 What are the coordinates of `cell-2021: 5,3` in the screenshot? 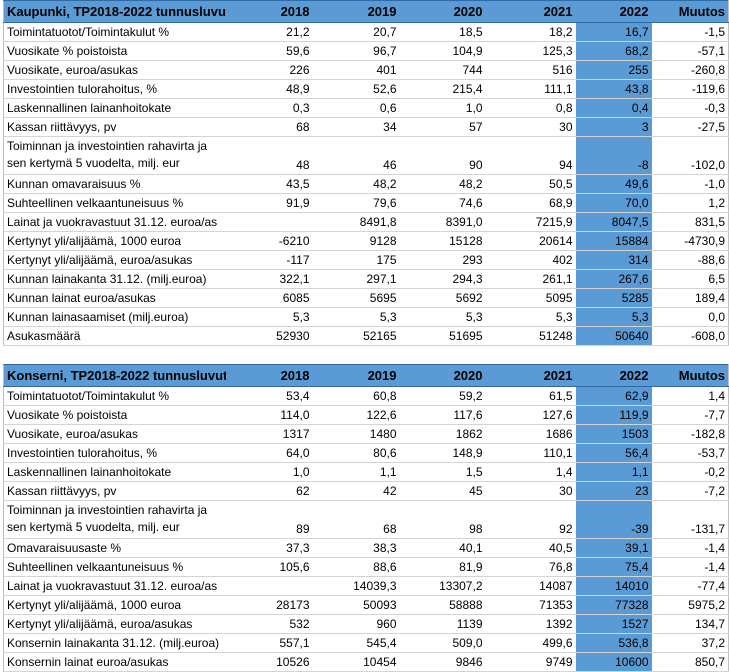 It's located at (530, 317).